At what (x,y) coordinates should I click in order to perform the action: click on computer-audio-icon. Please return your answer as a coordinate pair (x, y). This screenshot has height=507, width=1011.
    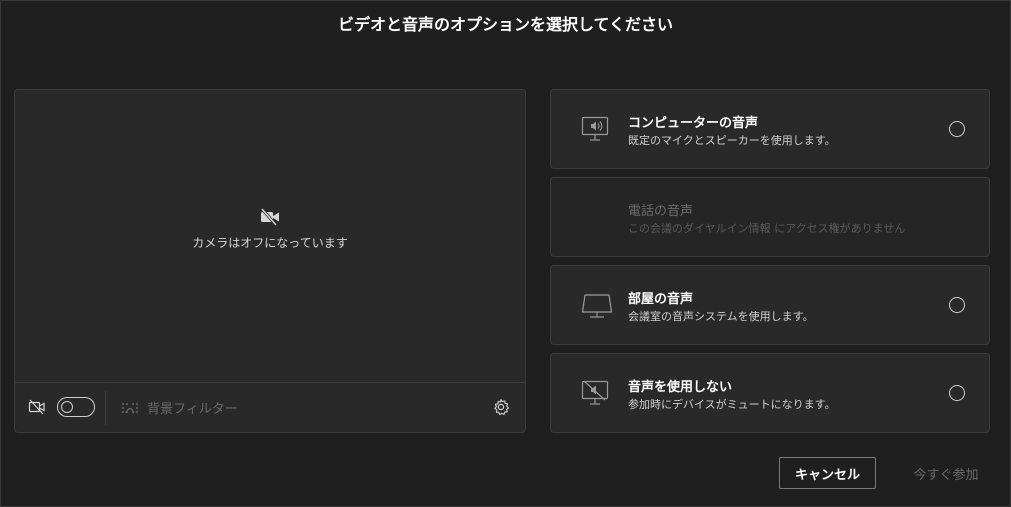
    Looking at the image, I should click on (595, 131).